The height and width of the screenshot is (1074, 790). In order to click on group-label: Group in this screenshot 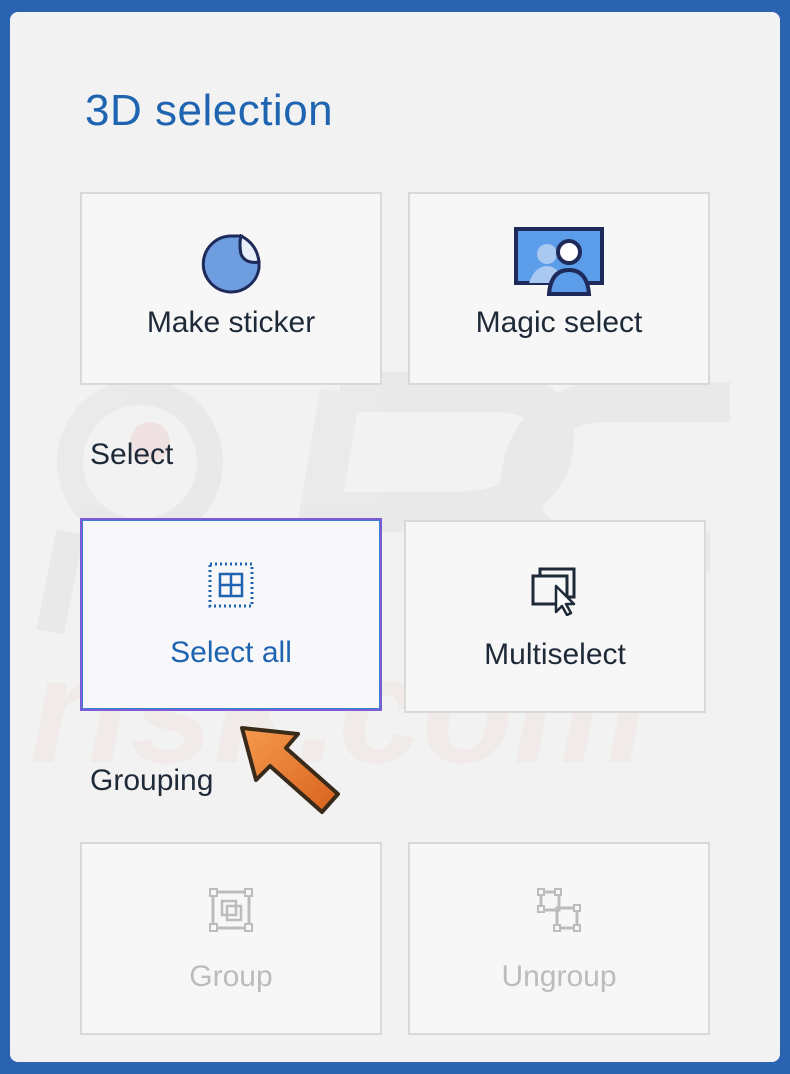, I will do `click(231, 976)`.